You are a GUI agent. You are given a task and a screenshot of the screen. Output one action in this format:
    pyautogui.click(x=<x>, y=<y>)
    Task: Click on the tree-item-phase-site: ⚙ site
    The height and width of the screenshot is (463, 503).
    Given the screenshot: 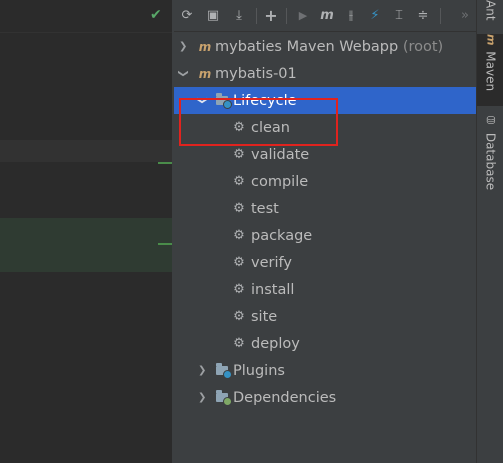 What is the action you would take?
    pyautogui.click(x=325, y=316)
    